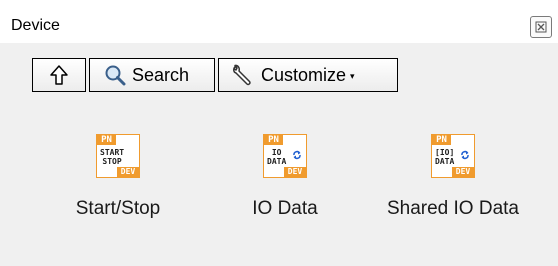 Image resolution: width=558 pixels, height=266 pixels. I want to click on palette-item-start-stop: PN START STOP DEV Start/Stop, so click(118, 177).